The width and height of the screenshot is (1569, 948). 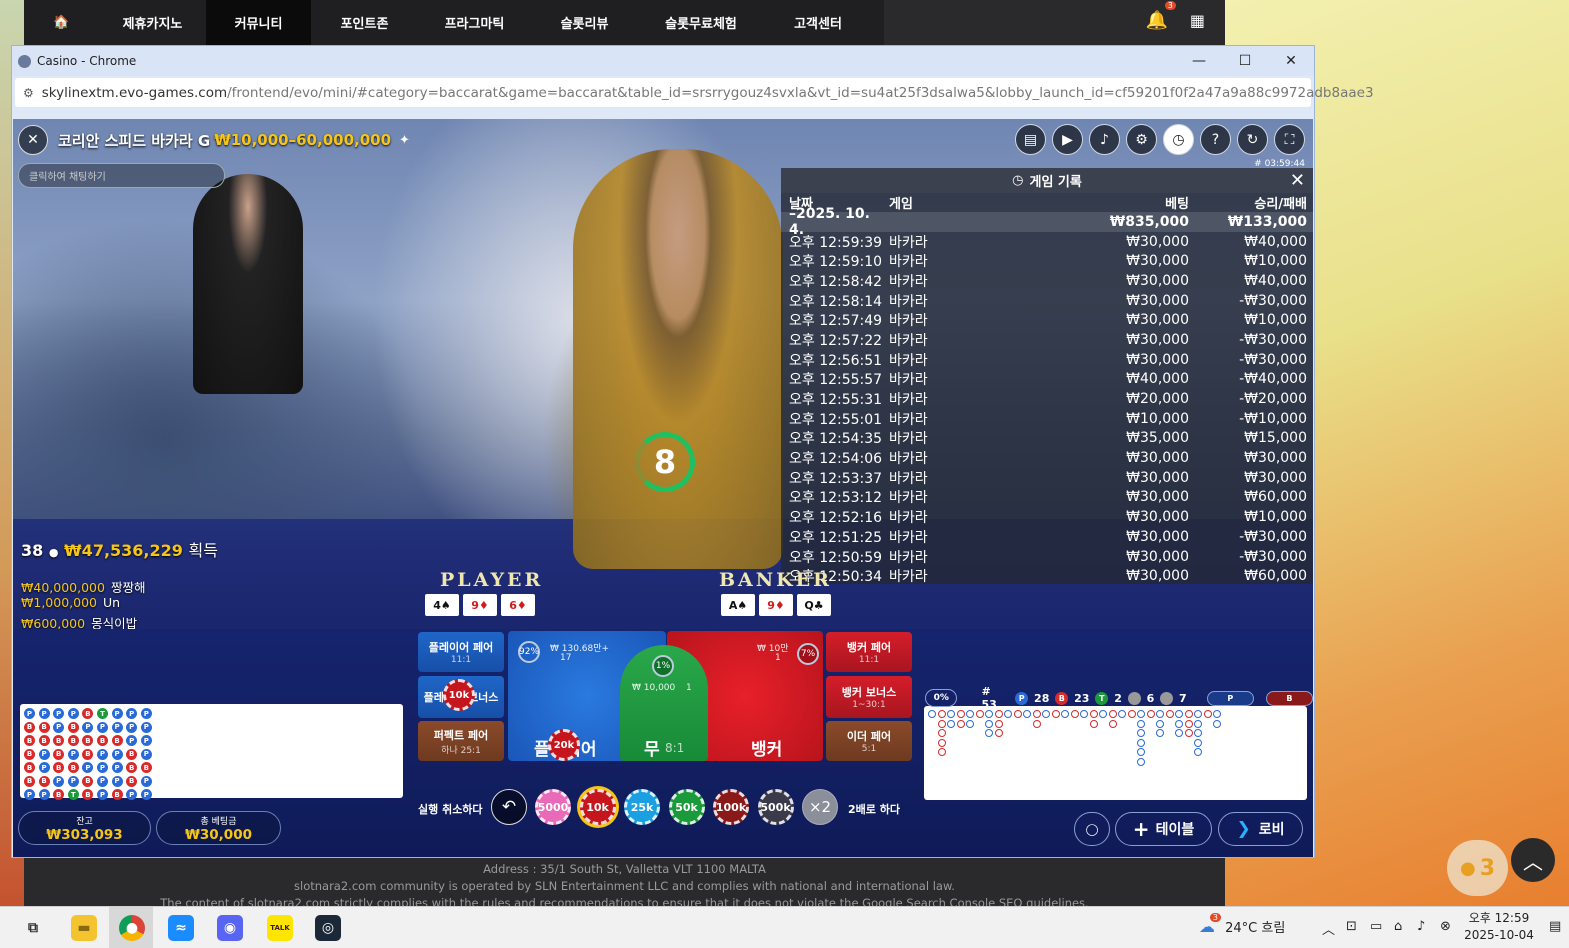 What do you see at coordinates (328, 928) in the screenshot?
I see `steam-icon: ◎` at bounding box center [328, 928].